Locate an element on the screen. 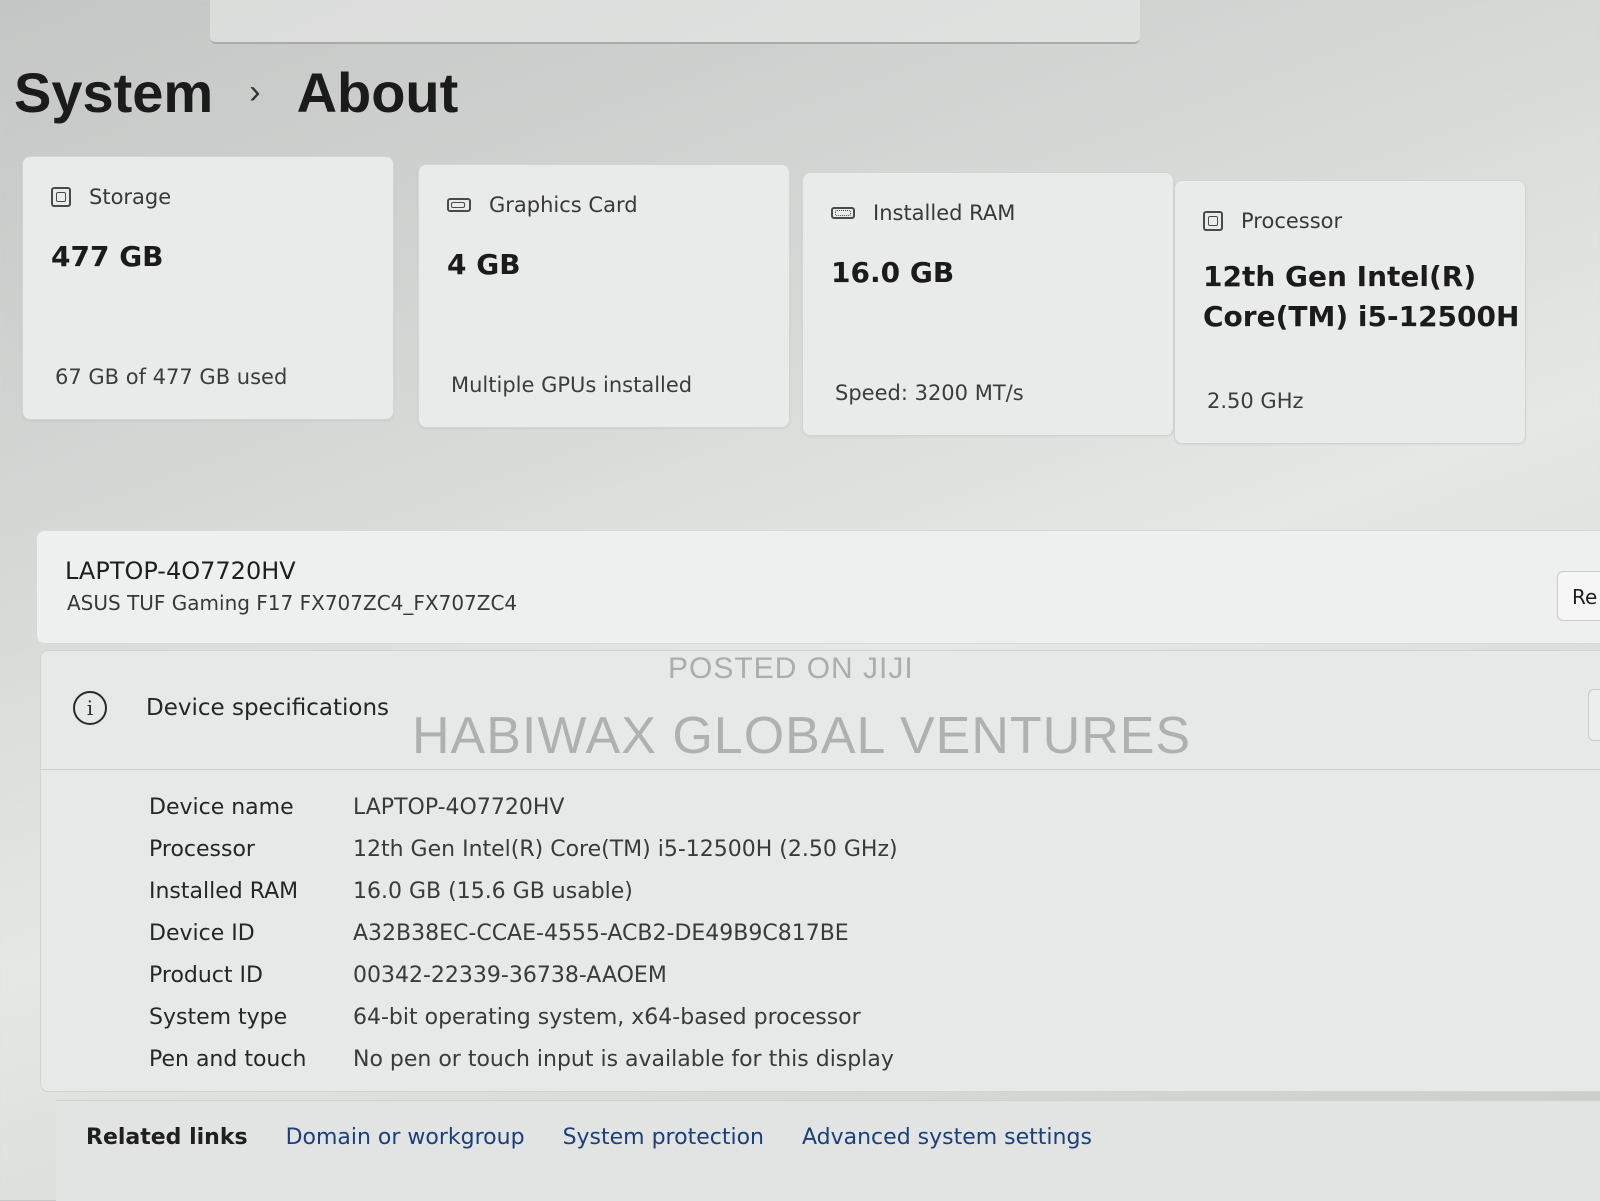 This screenshot has height=1201, width=1600. processor-label: Processor is located at coordinates (1292, 221).